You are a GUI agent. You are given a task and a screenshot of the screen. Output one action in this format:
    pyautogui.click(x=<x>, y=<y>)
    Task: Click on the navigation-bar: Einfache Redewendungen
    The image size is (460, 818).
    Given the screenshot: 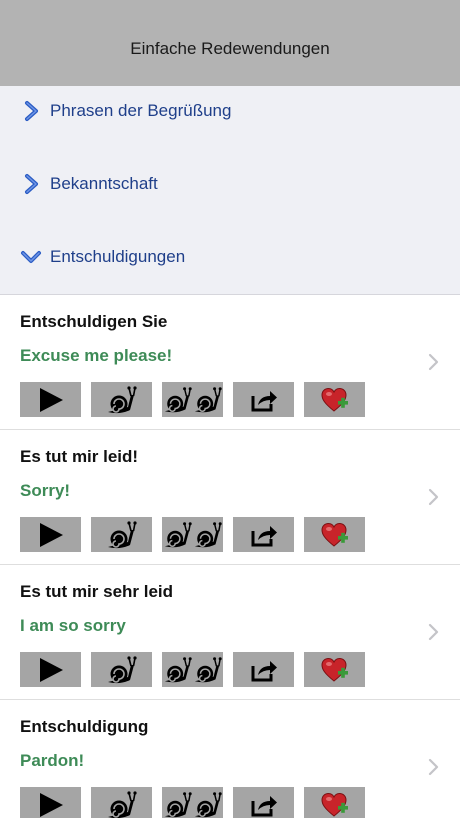 What is the action you would take?
    pyautogui.click(x=230, y=43)
    